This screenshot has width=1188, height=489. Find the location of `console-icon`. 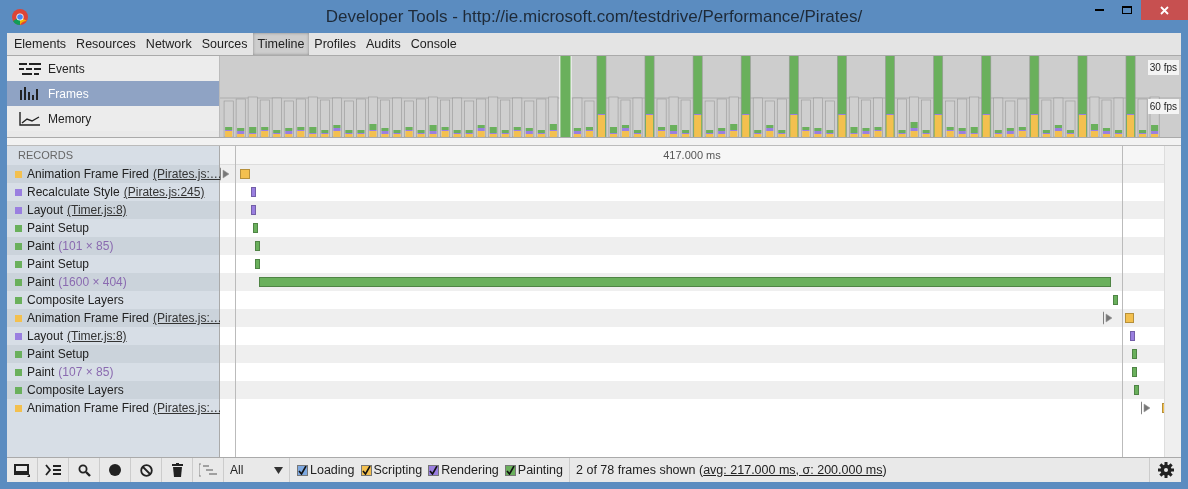

console-icon is located at coordinates (53, 470).